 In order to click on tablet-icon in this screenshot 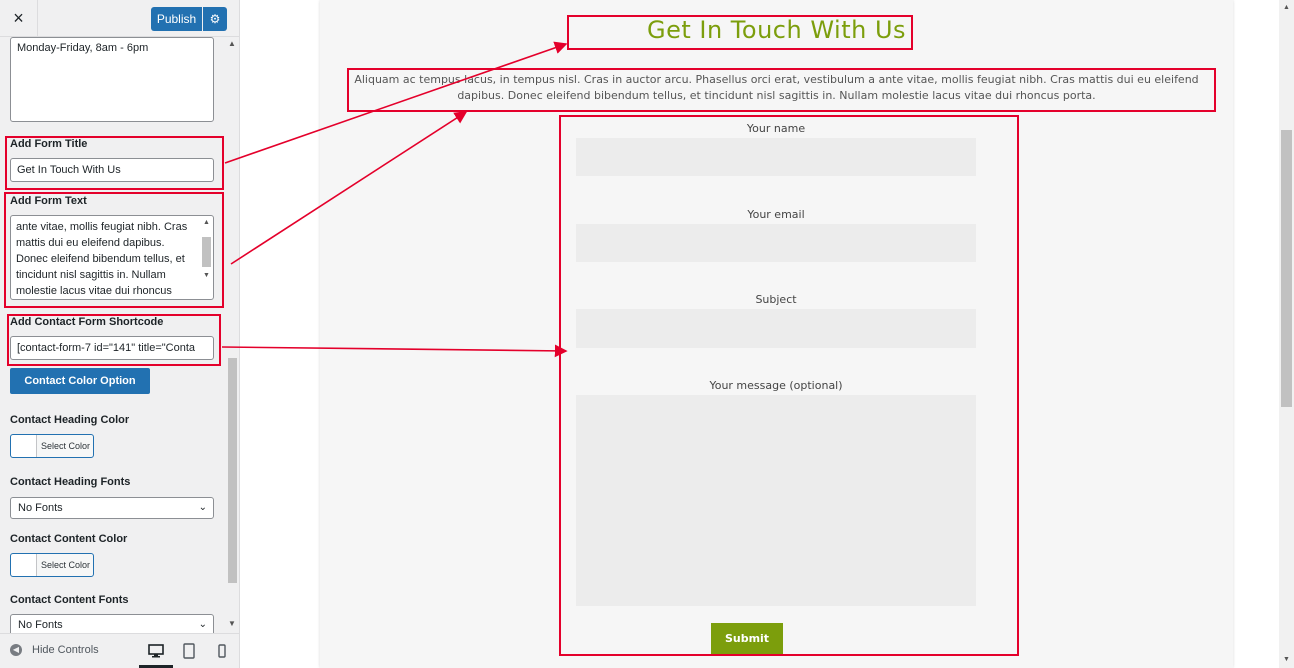, I will do `click(189, 651)`.